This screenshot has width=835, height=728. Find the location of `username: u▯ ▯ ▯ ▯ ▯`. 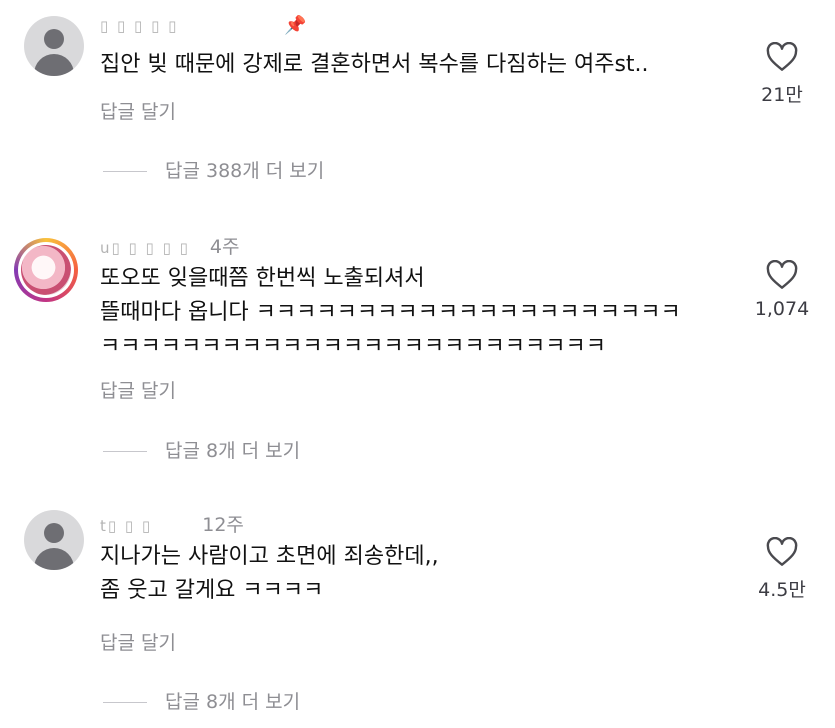

username: u▯ ▯ ▯ ▯ ▯ is located at coordinates (145, 248).